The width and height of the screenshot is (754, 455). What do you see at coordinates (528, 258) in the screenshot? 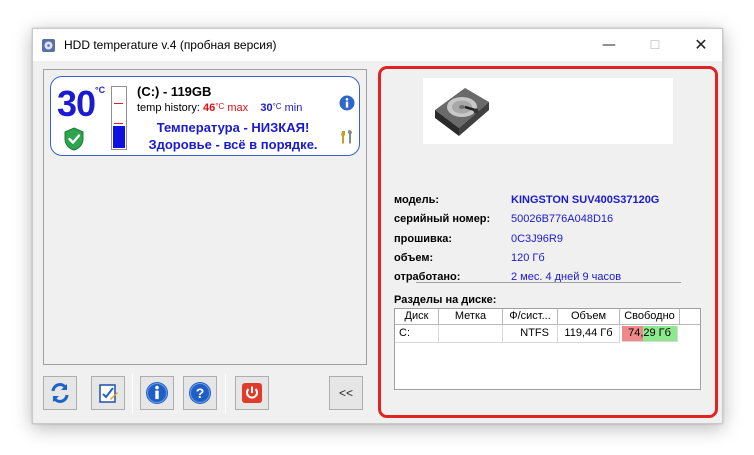
I see `capacity-value: 120 Гб` at bounding box center [528, 258].